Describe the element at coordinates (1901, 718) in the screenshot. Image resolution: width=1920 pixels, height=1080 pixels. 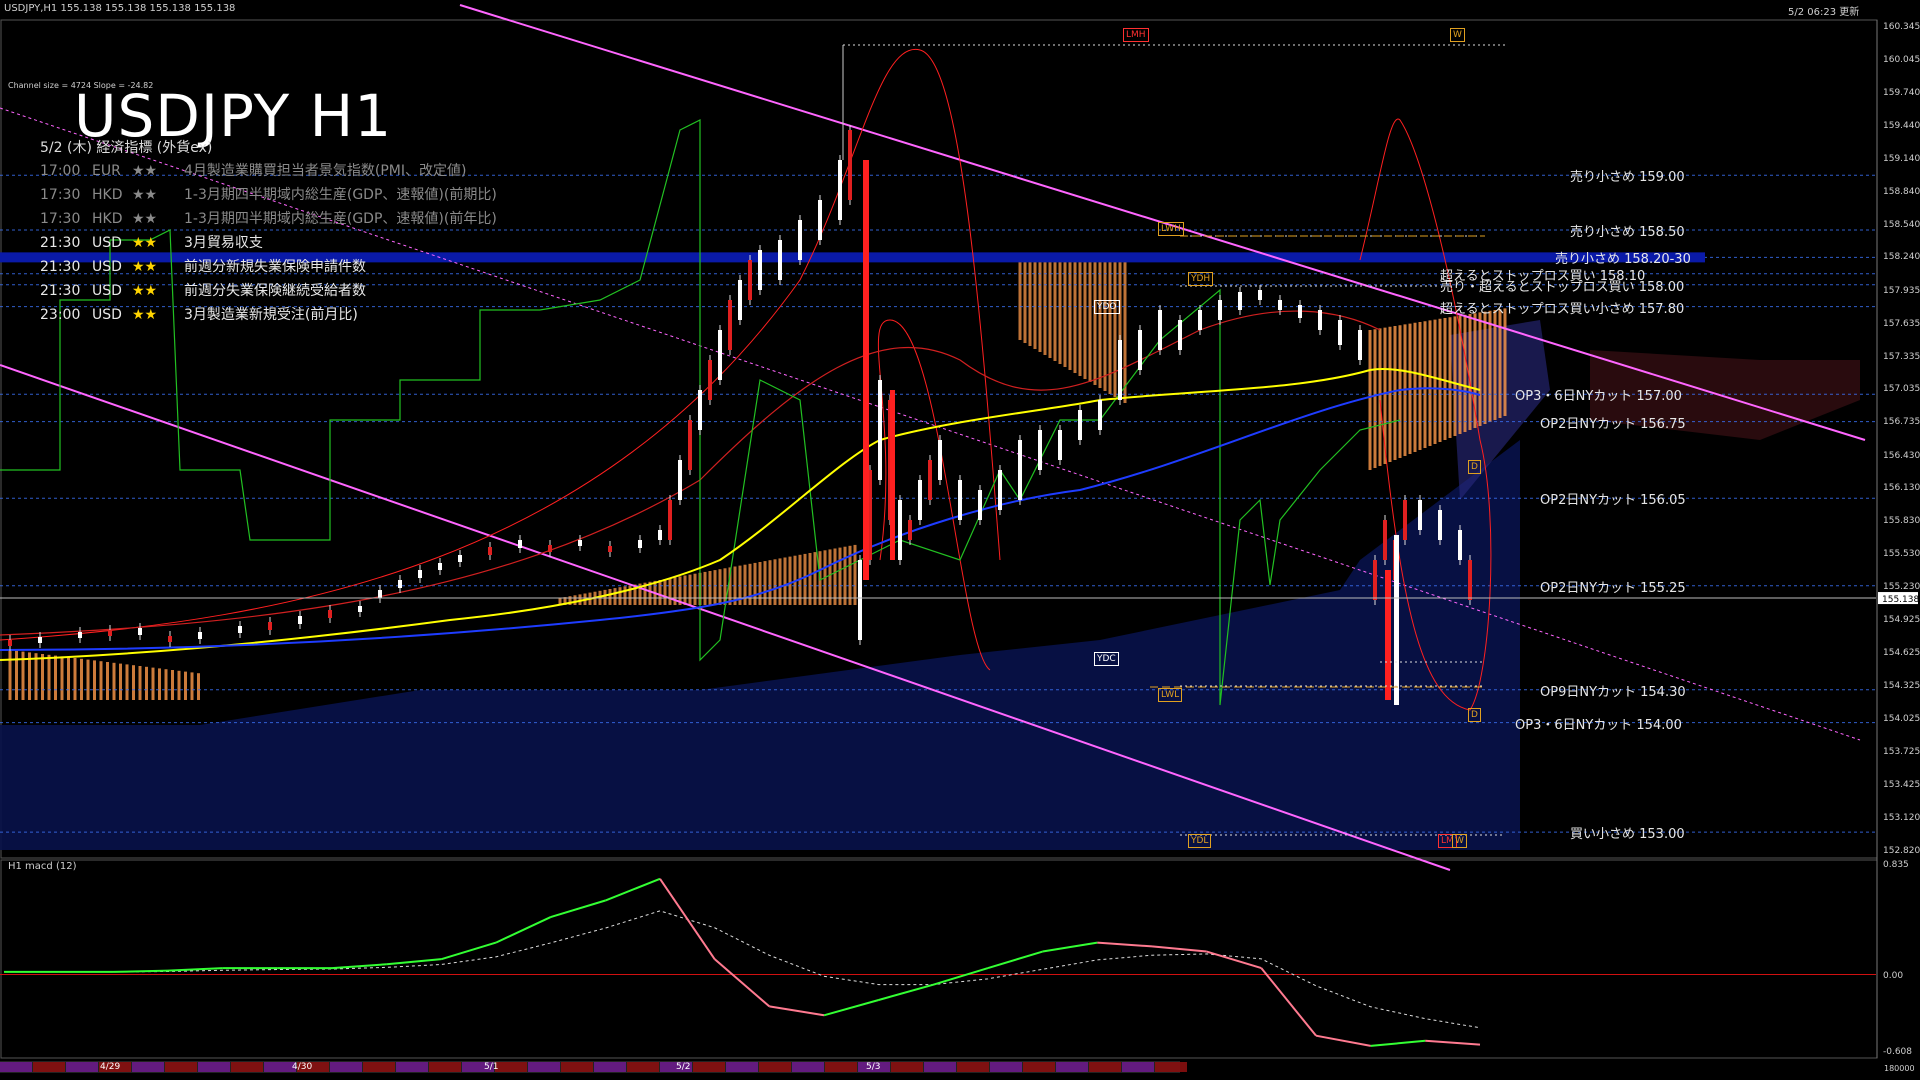
I see `price-tick: 154.025` at that location.